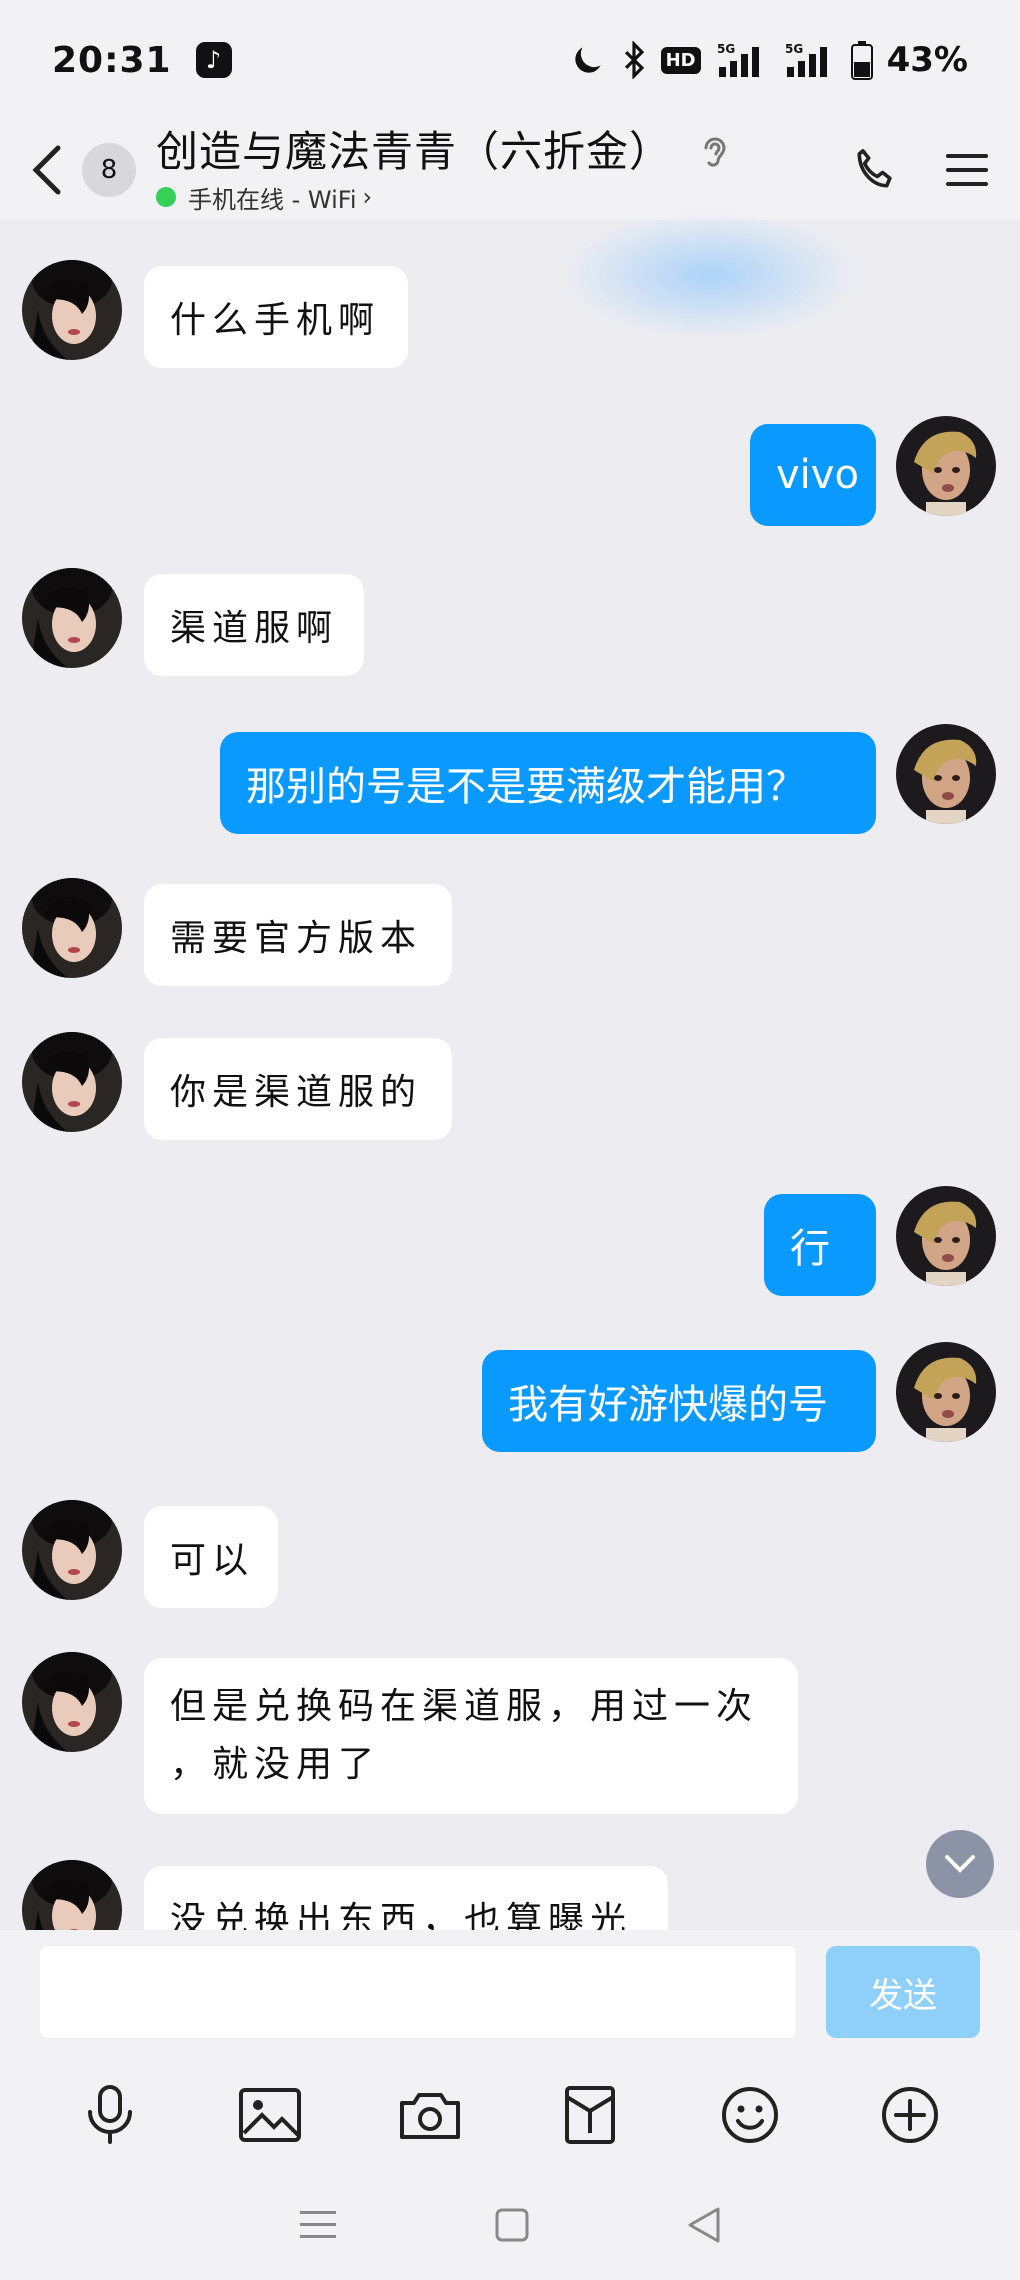 This screenshot has width=1020, height=2280. I want to click on incoming-message: 可以, so click(510, 1554).